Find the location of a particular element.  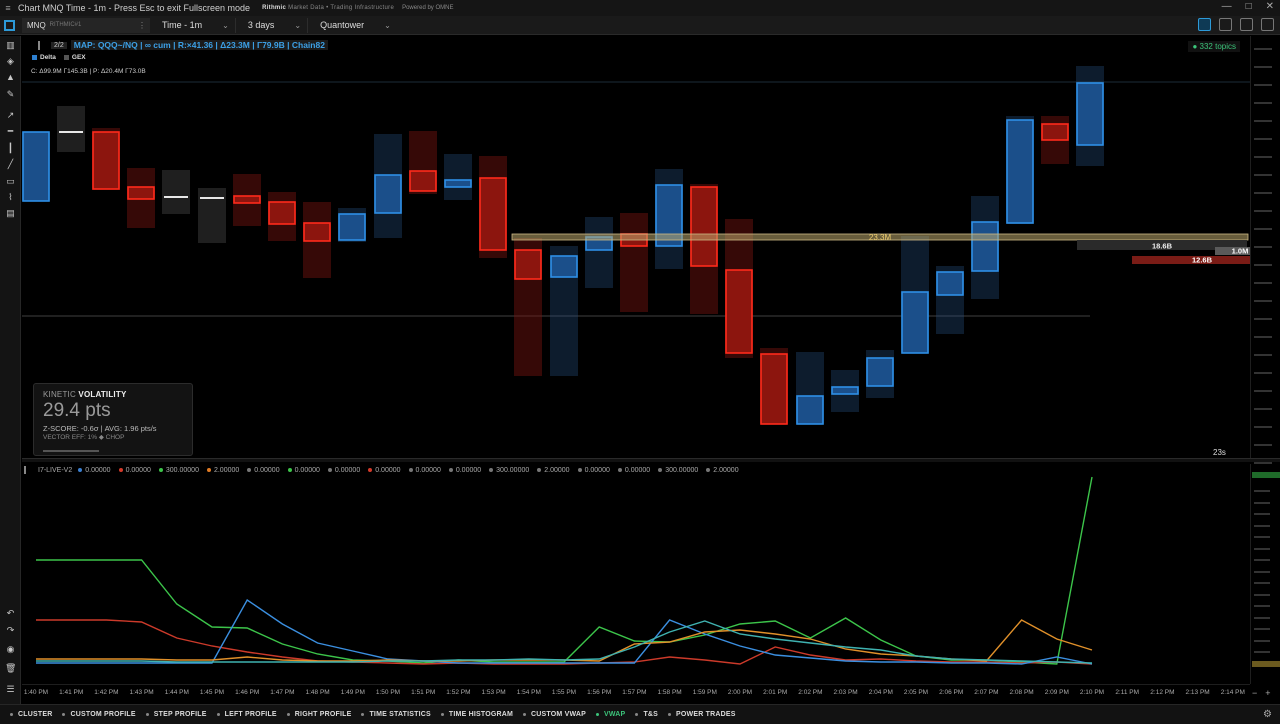

topics-badge: ● 332 topics is located at coordinates (1214, 46).